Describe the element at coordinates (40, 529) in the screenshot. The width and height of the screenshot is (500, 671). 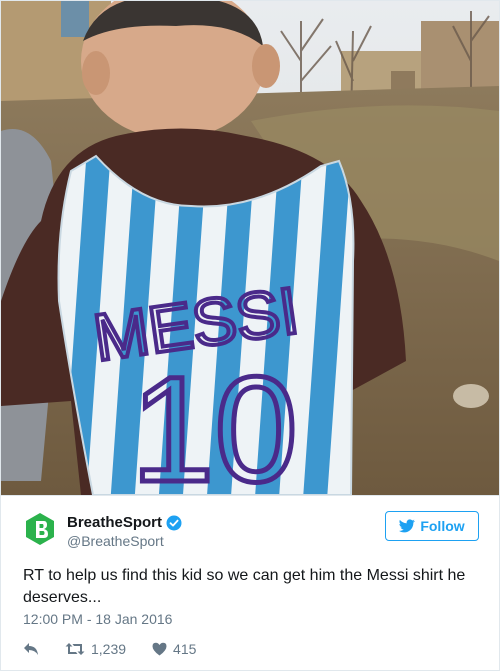
I see `breathesport-logo-icon` at that location.